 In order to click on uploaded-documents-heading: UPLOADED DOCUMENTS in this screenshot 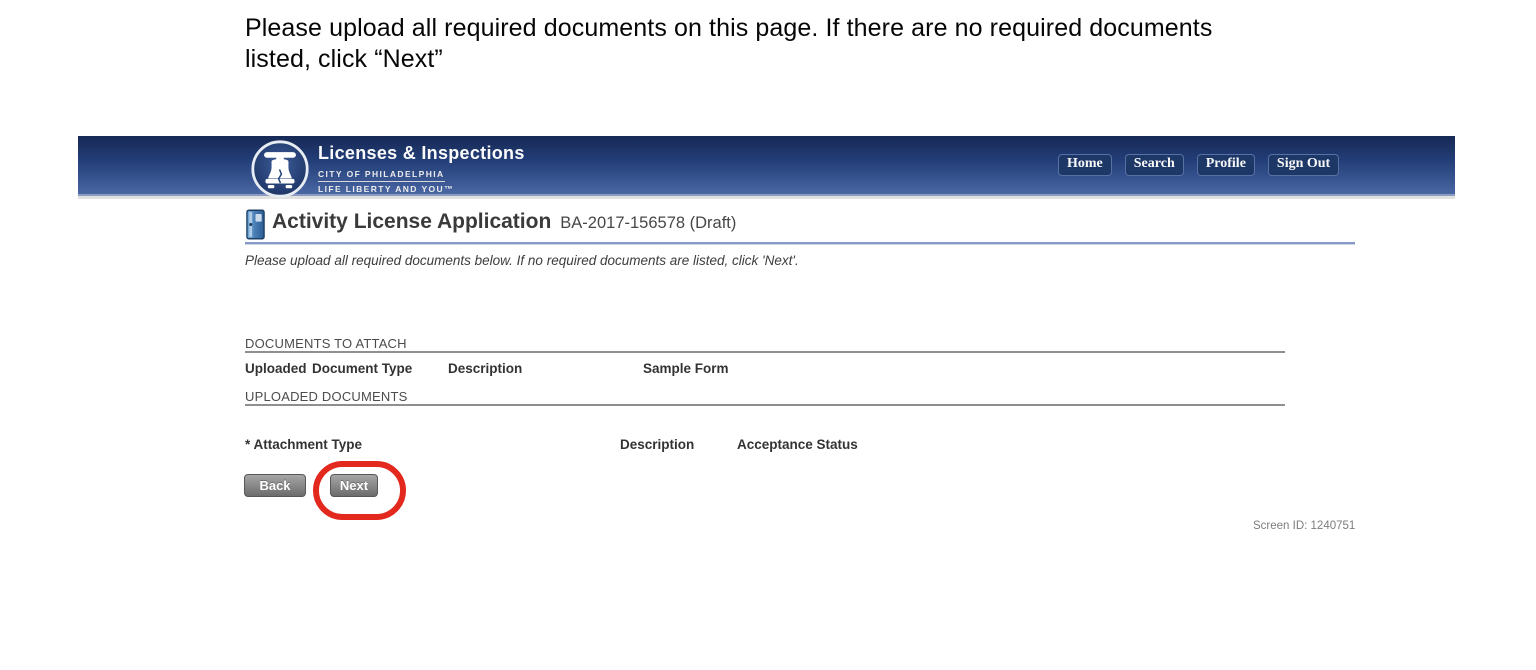, I will do `click(326, 396)`.